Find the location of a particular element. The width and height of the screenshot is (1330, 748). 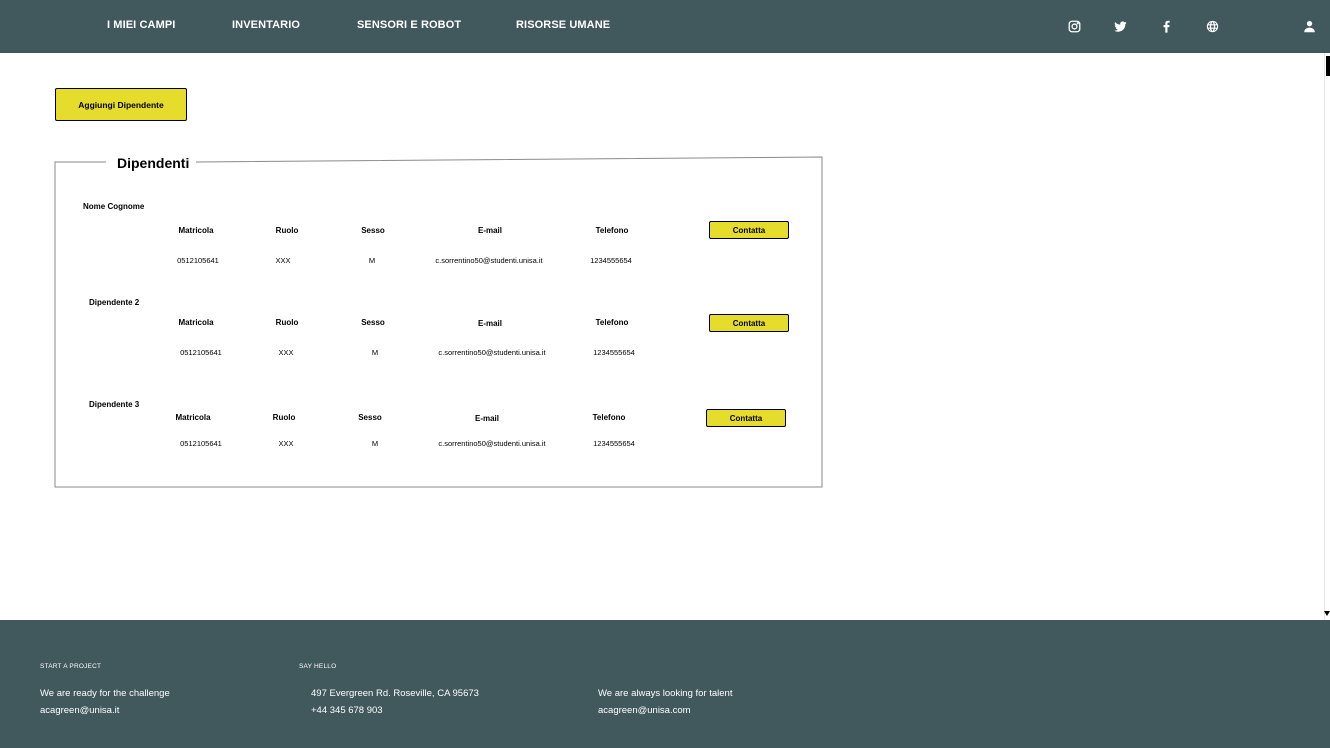

employee-name: Nome Cognome is located at coordinates (114, 206).